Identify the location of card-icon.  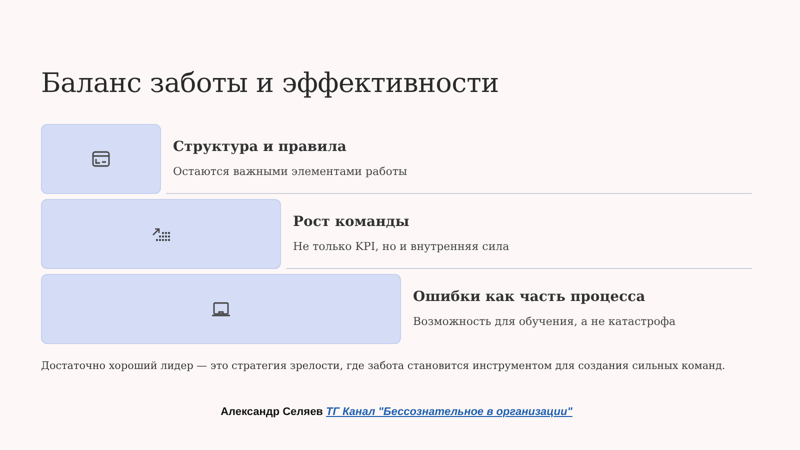
(101, 159).